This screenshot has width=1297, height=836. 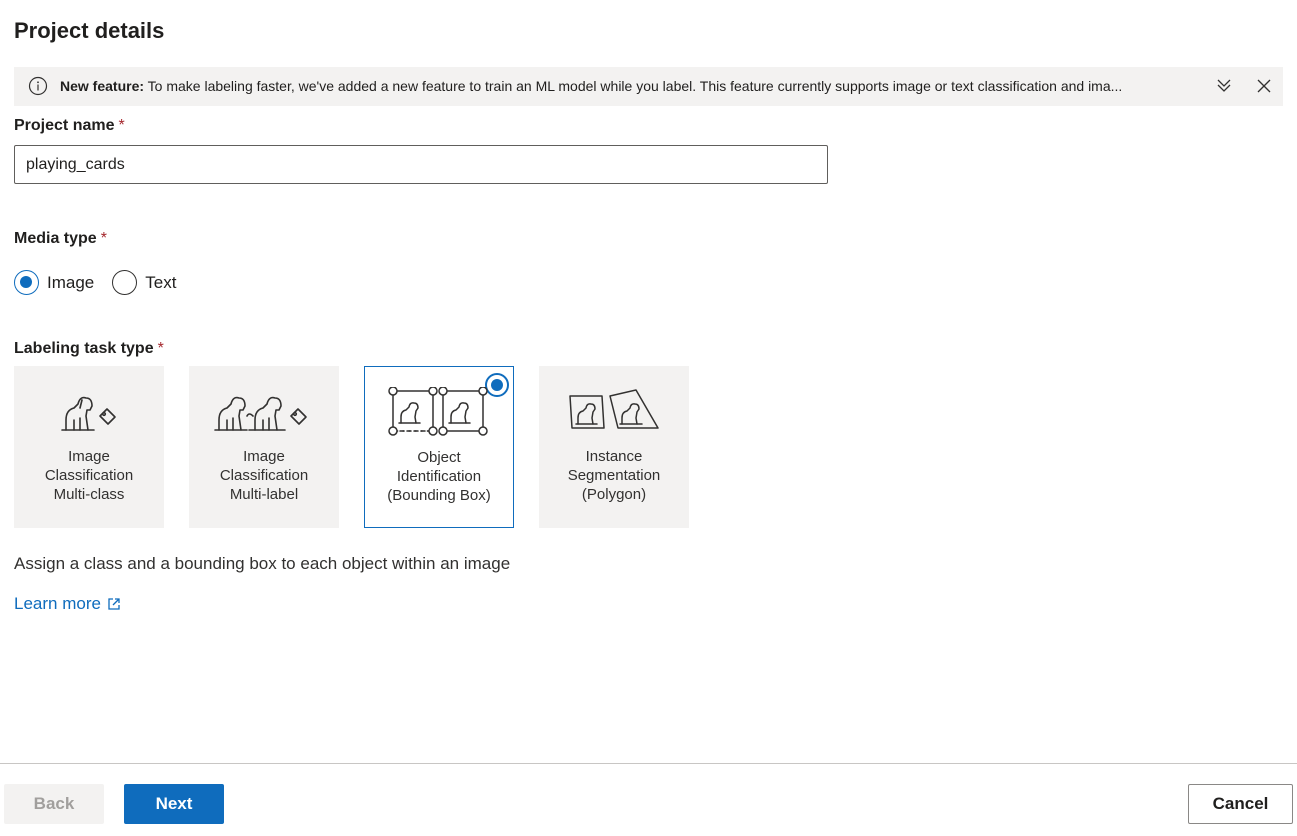 I want to click on project-name-label-text: Project name, so click(x=64, y=125).